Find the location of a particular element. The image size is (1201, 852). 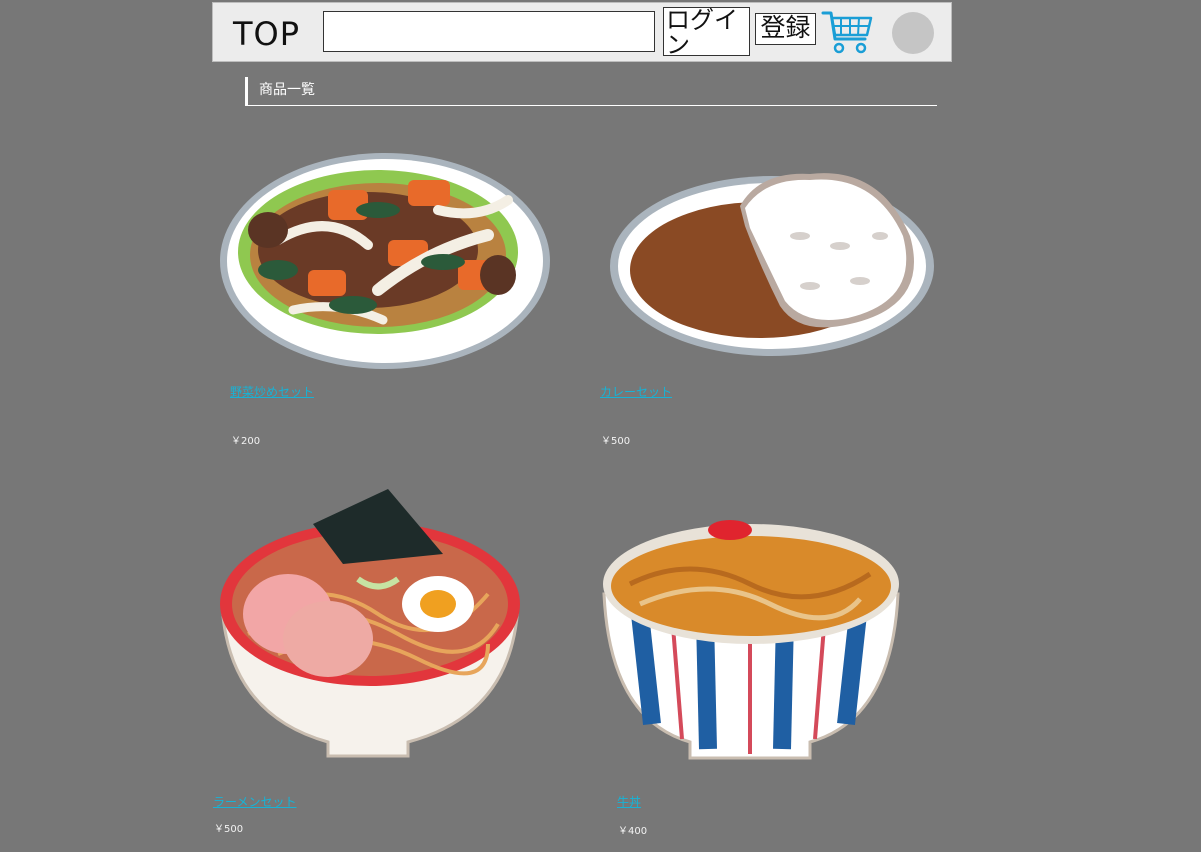

section-header: 商品一覧 is located at coordinates (591, 91).